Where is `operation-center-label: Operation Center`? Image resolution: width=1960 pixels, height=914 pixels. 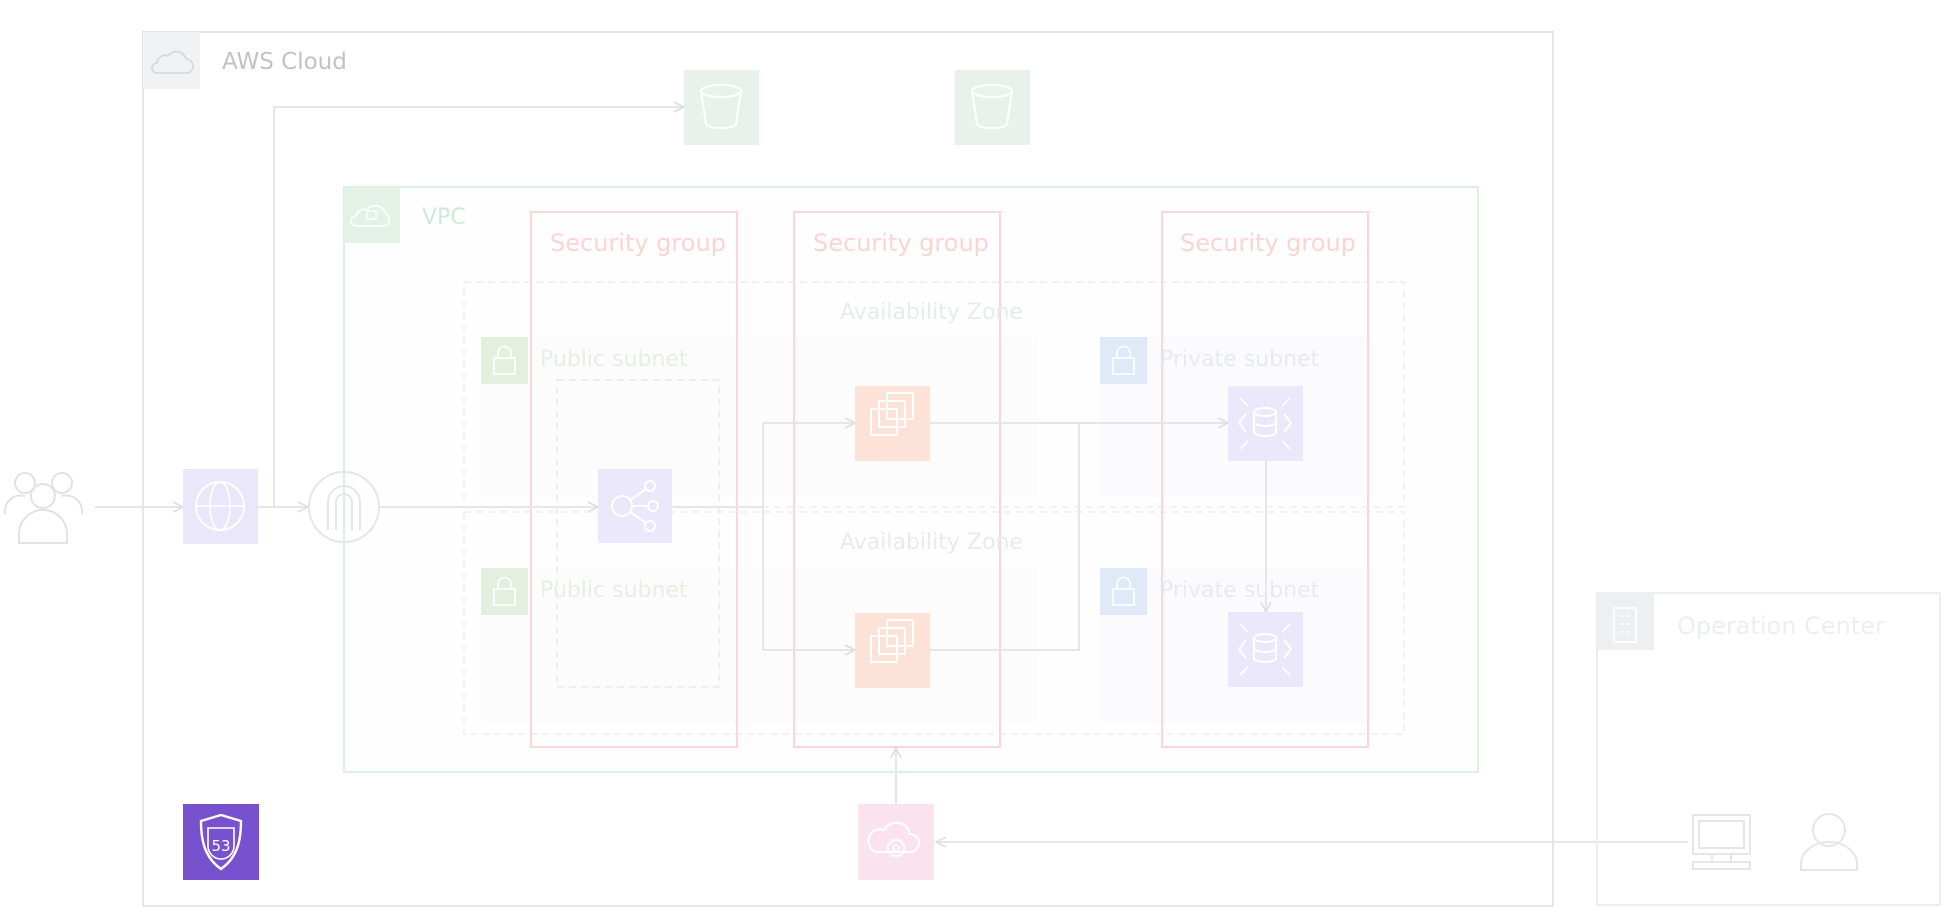 operation-center-label: Operation Center is located at coordinates (1781, 626).